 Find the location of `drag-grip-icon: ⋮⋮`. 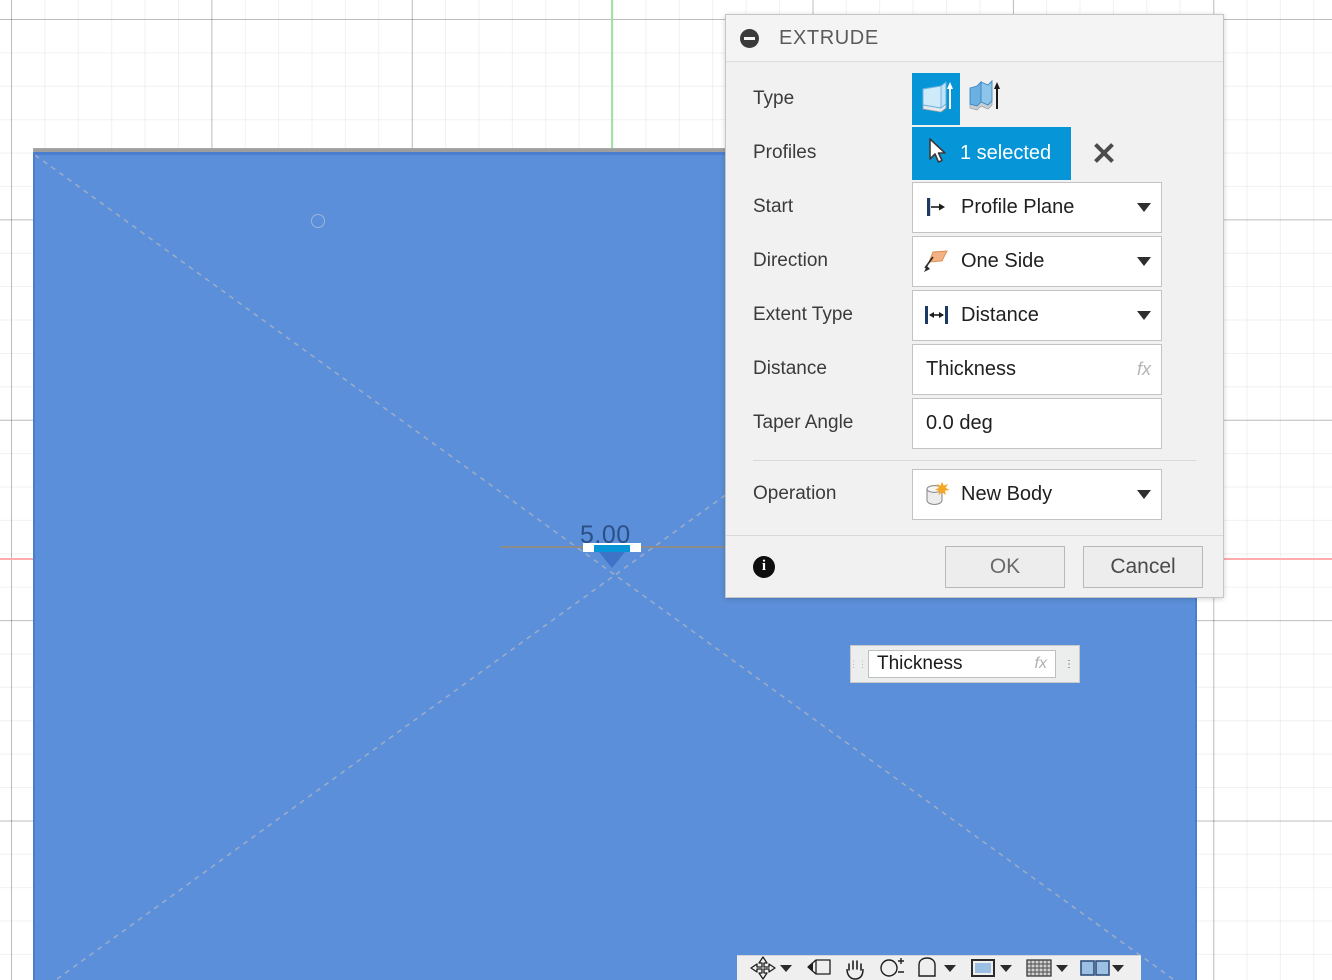

drag-grip-icon: ⋮⋮ is located at coordinates (858, 664).